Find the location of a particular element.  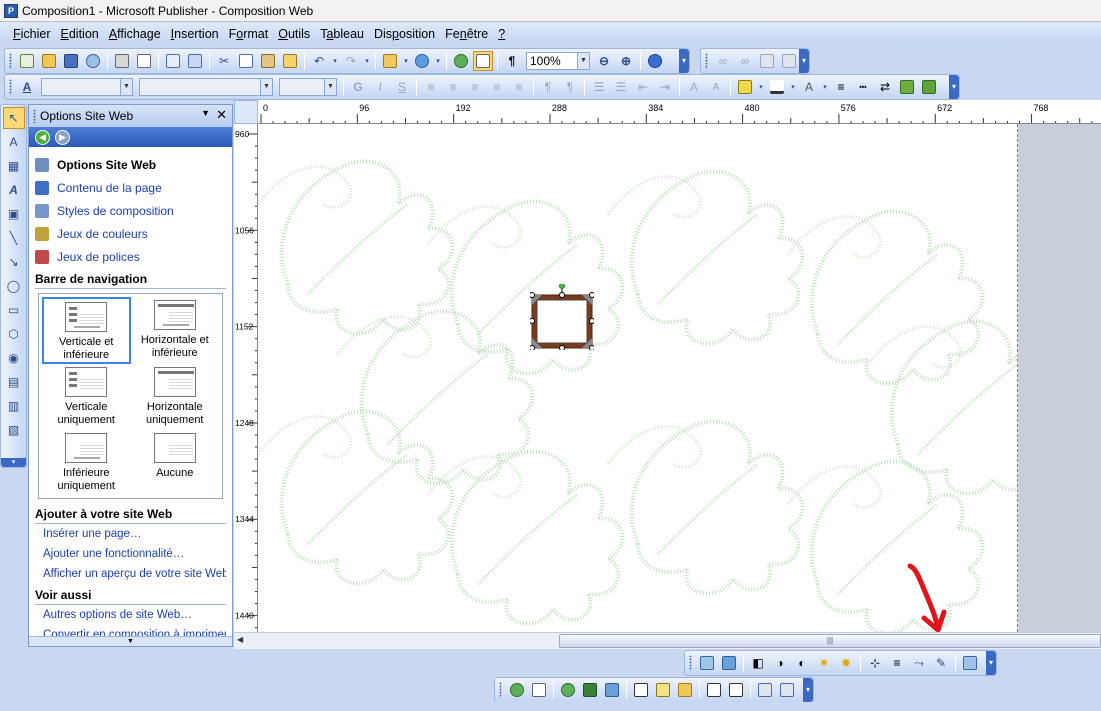

task-pane-link: Styles de composition is located at coordinates (130, 210).